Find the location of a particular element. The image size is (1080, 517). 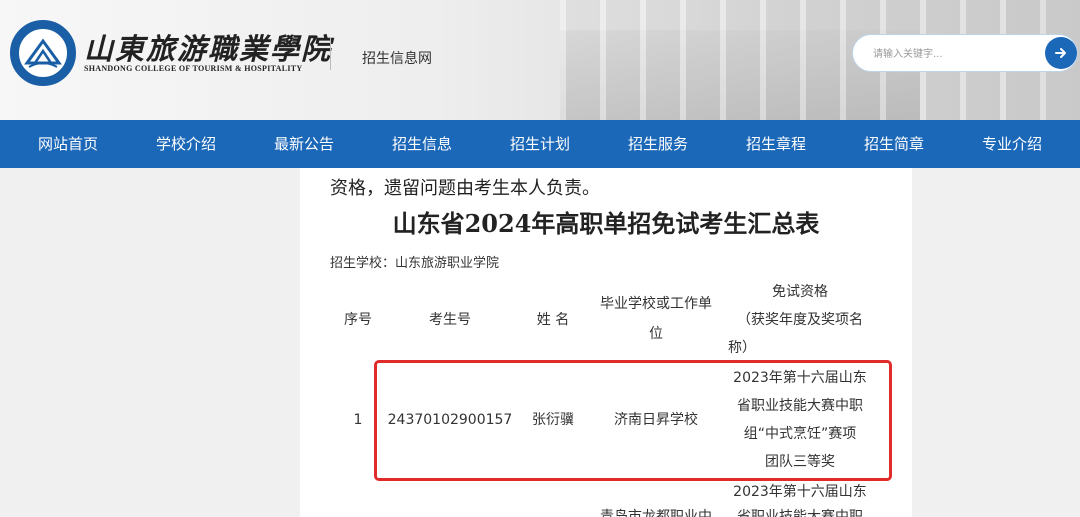

cell-qual-line2: 省职业技能大赛中职 is located at coordinates (800, 513).